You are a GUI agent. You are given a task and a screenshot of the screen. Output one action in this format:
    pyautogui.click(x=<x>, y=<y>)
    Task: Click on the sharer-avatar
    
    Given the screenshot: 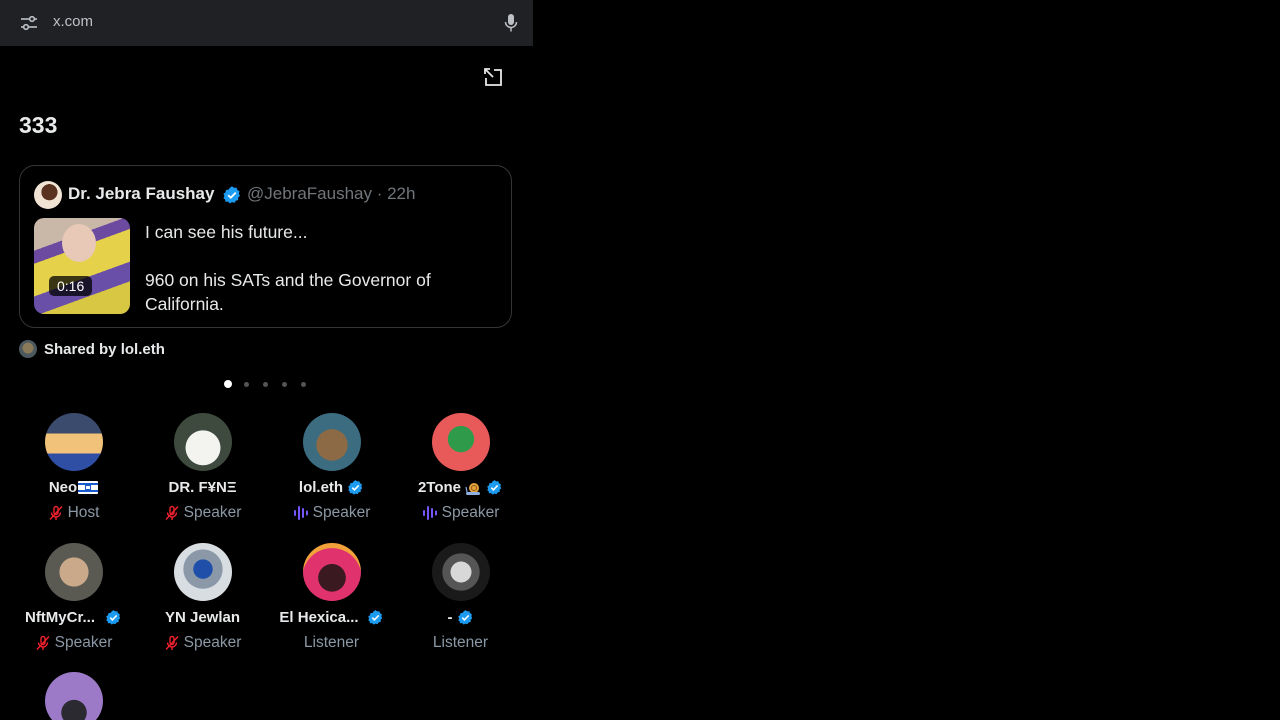 What is the action you would take?
    pyautogui.click(x=28, y=349)
    